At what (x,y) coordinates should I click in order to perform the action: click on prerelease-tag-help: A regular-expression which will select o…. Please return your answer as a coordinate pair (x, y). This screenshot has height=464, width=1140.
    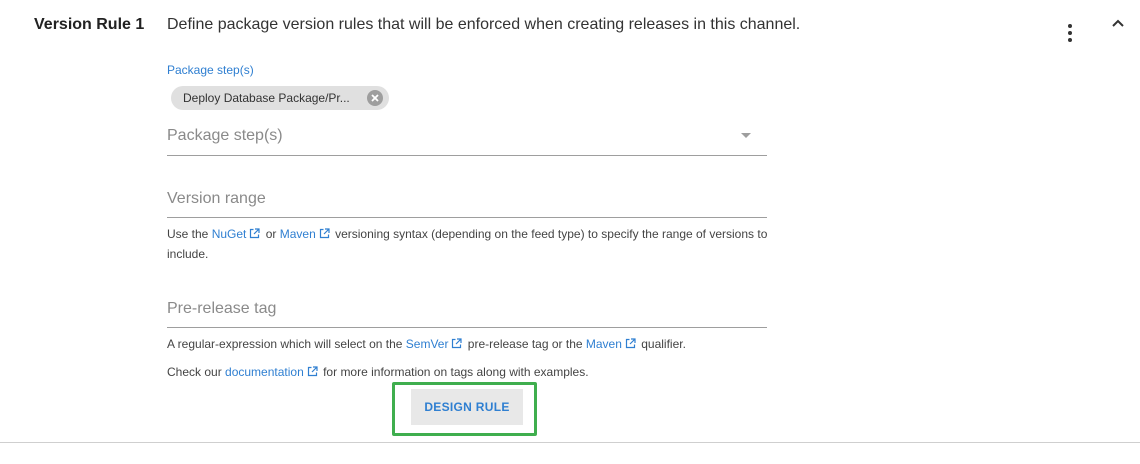
    Looking at the image, I should click on (426, 344).